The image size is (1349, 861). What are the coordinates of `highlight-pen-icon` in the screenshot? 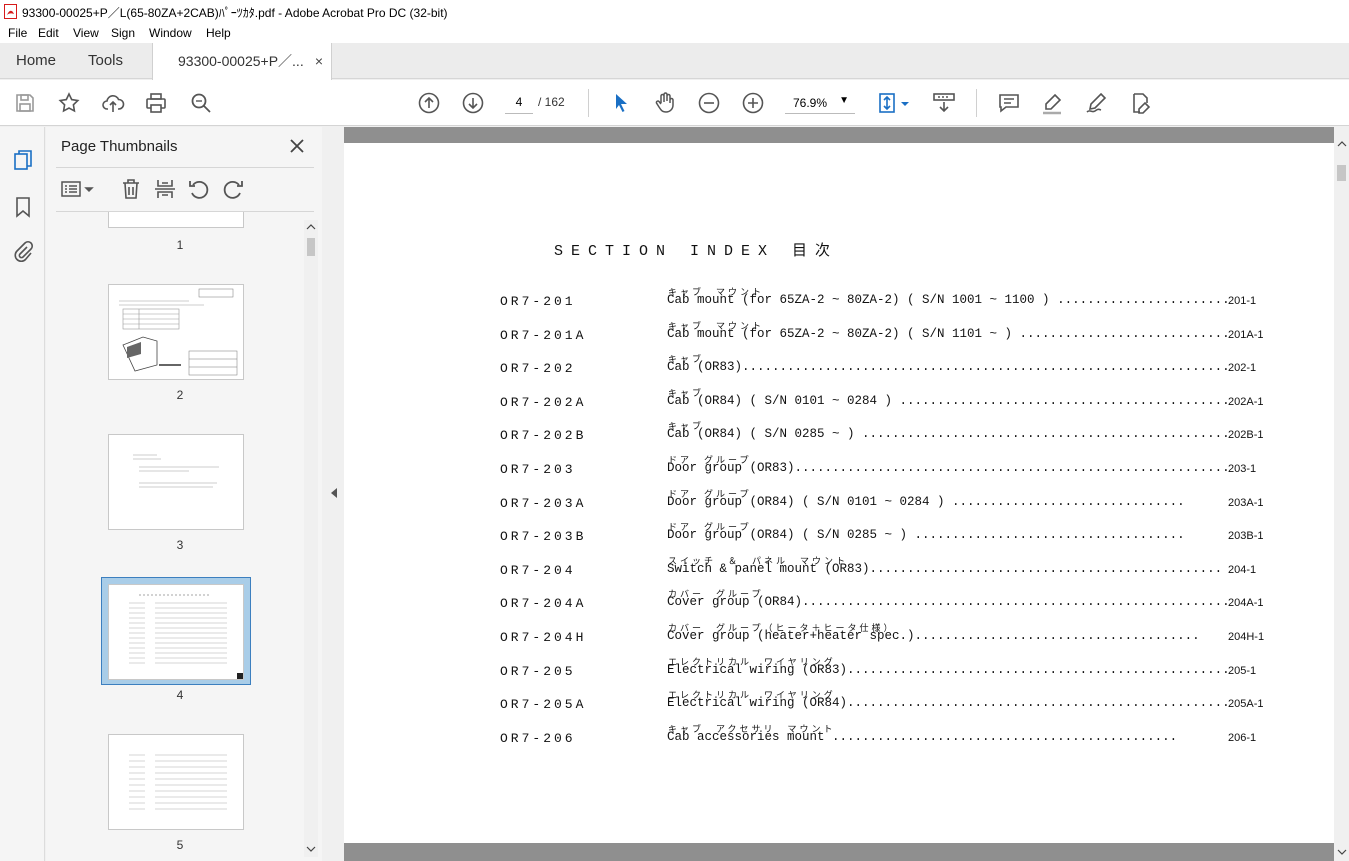 It's located at (1052, 103).